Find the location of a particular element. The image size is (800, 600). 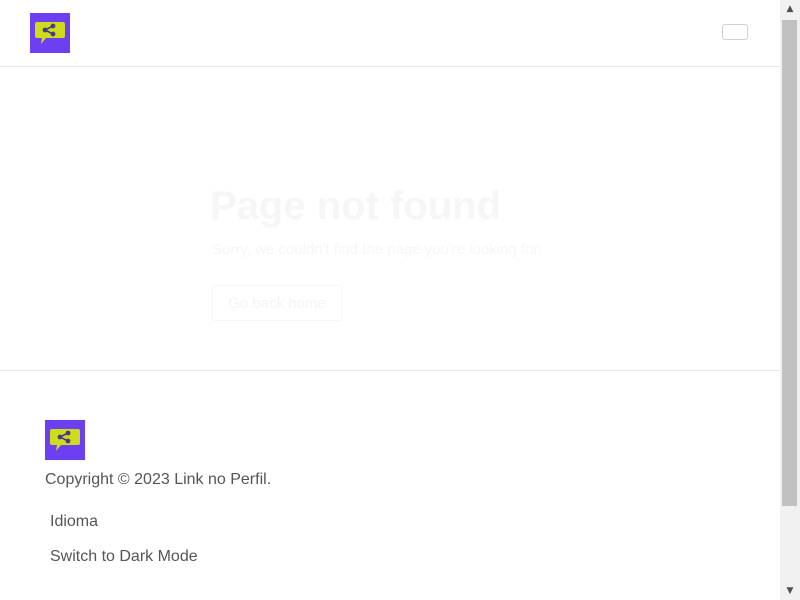

scrollbar-thumb is located at coordinates (789, 263).